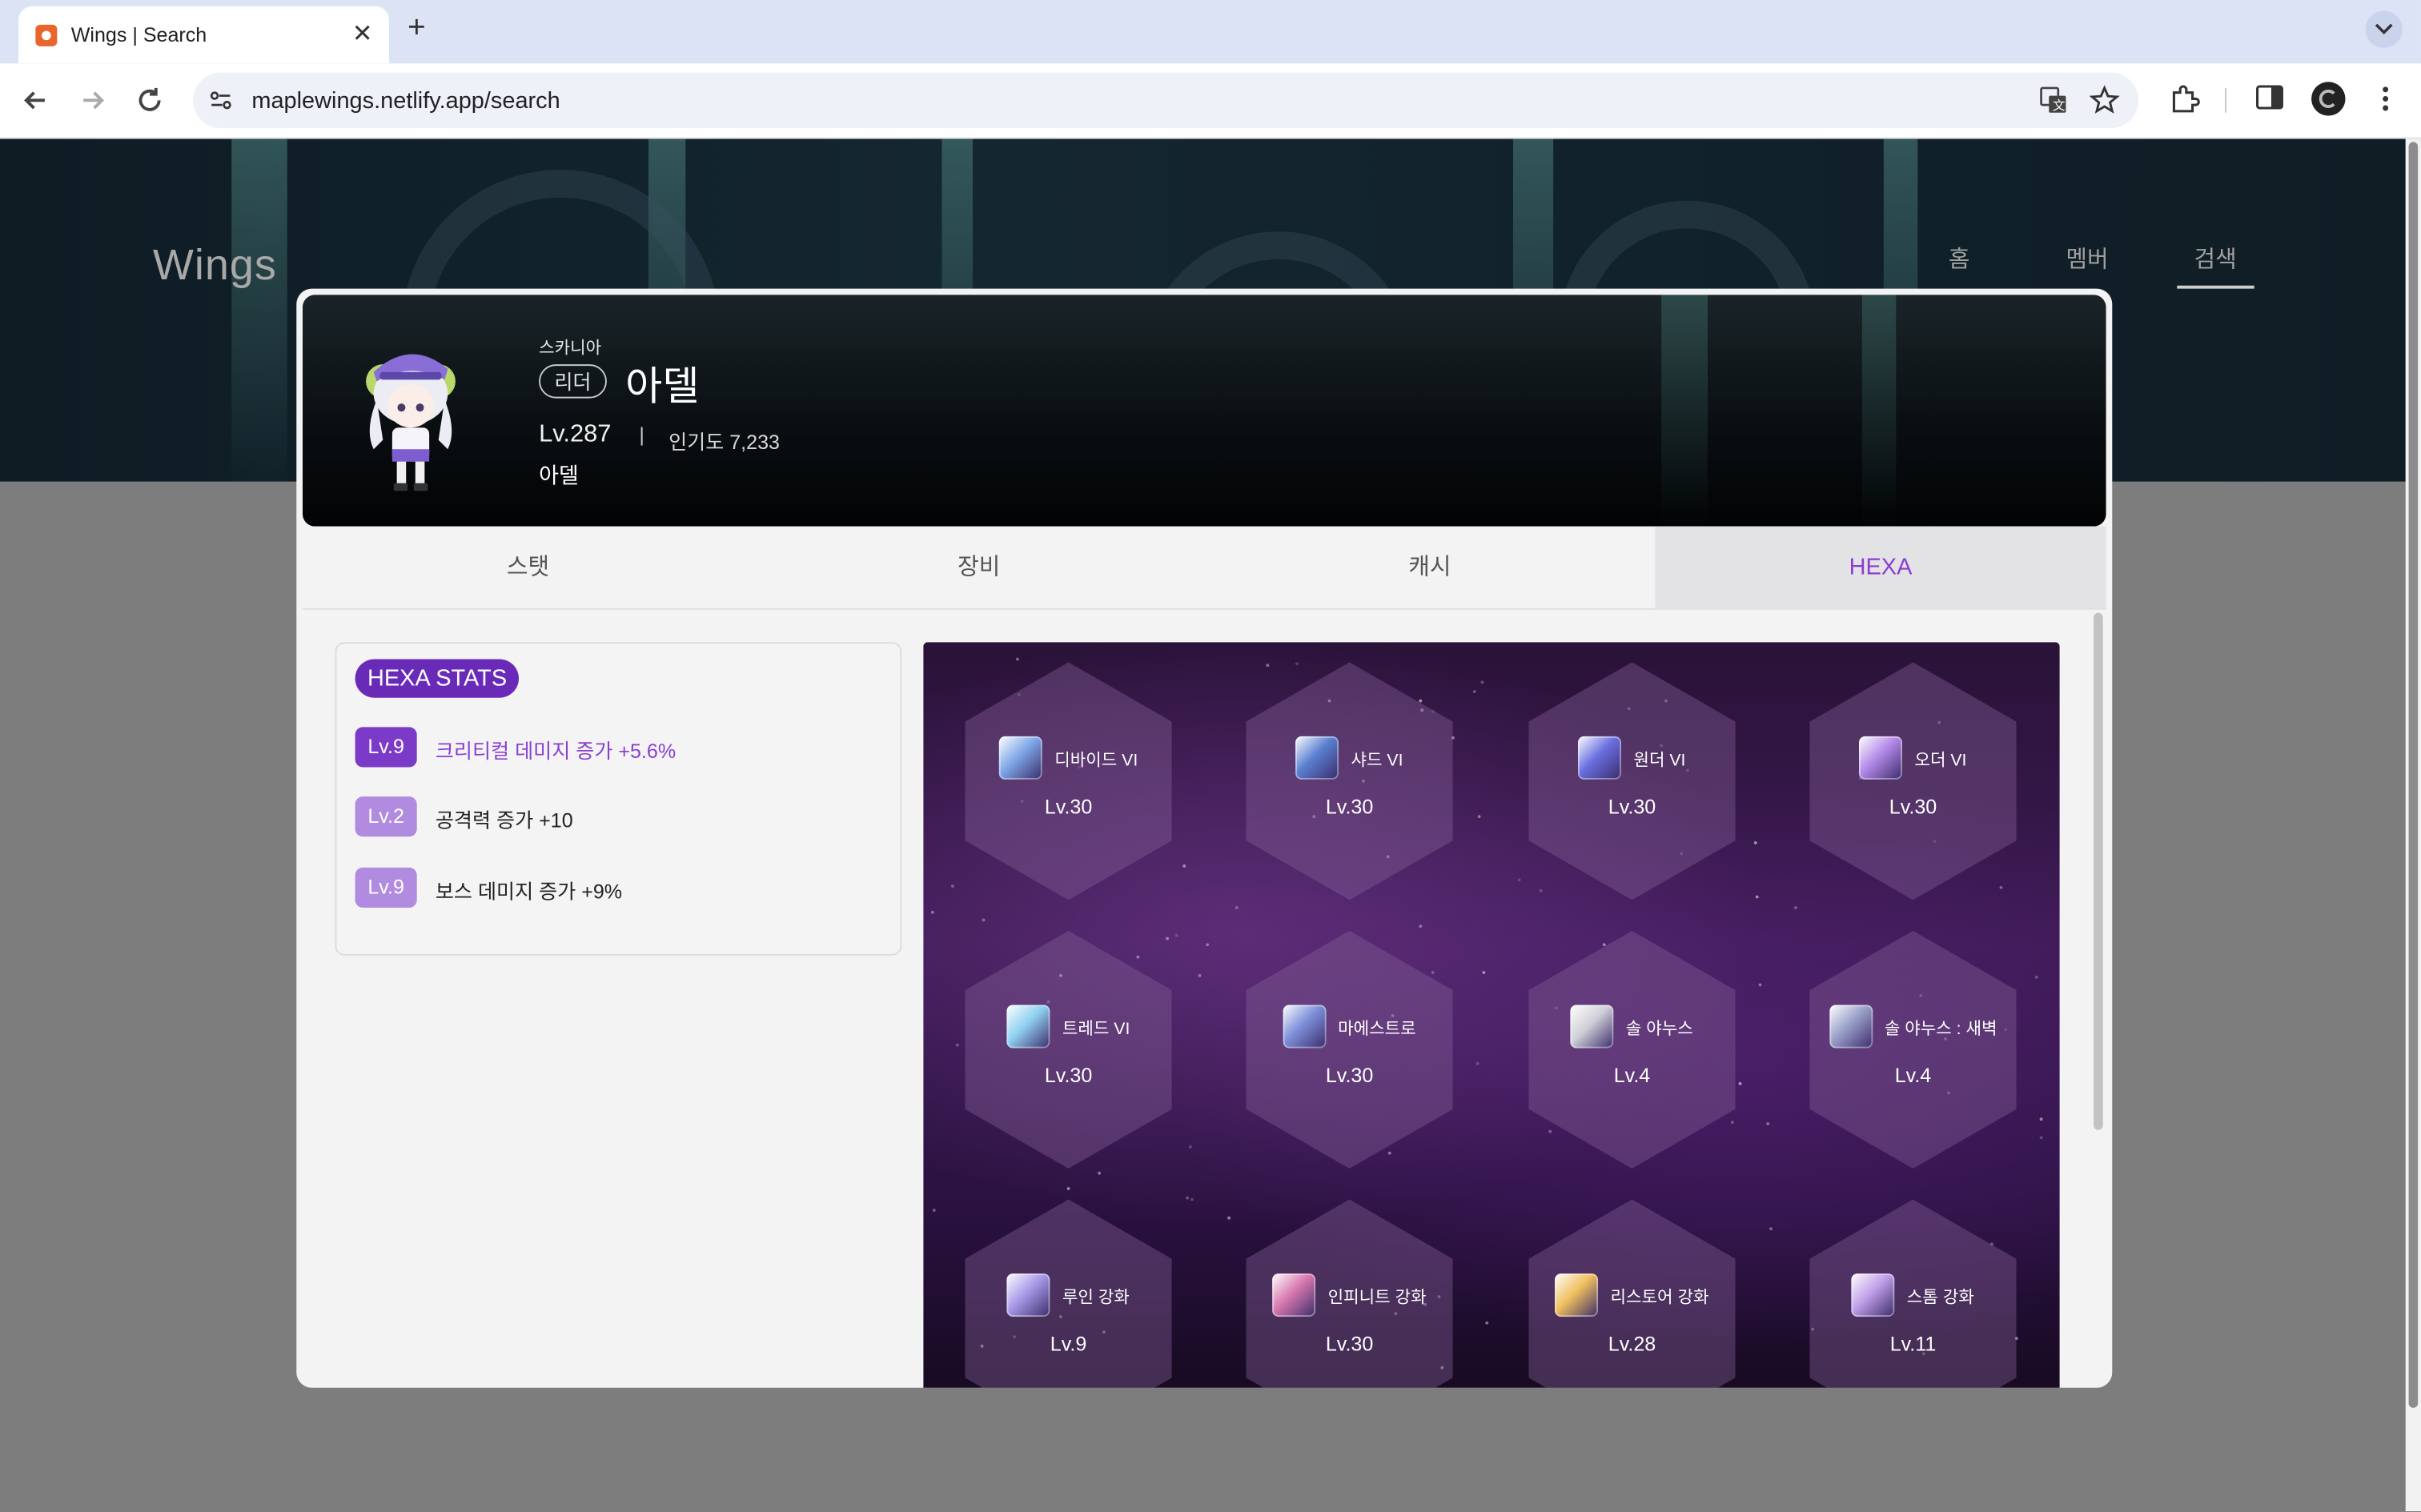 This screenshot has height=1512, width=2421. I want to click on page-scrollbar, so click(2413, 825).